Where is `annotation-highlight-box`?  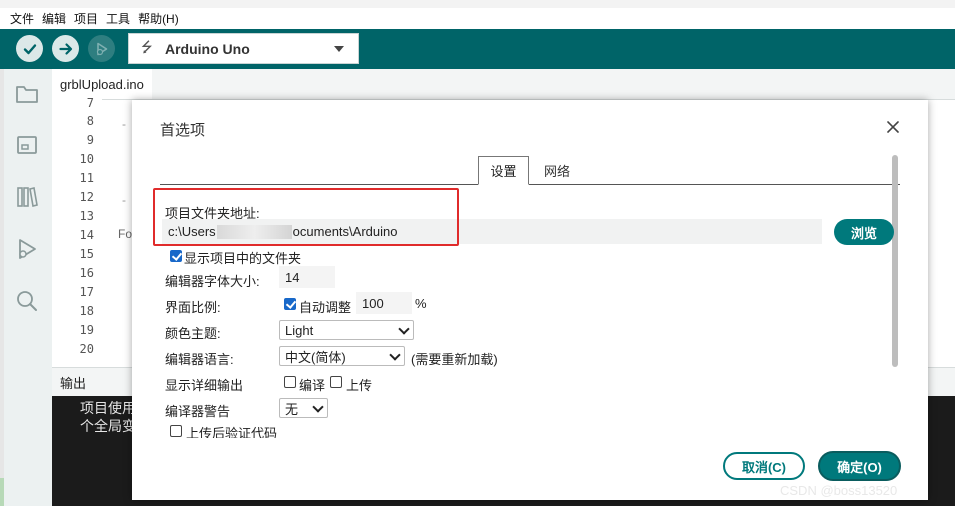
annotation-highlight-box is located at coordinates (306, 217).